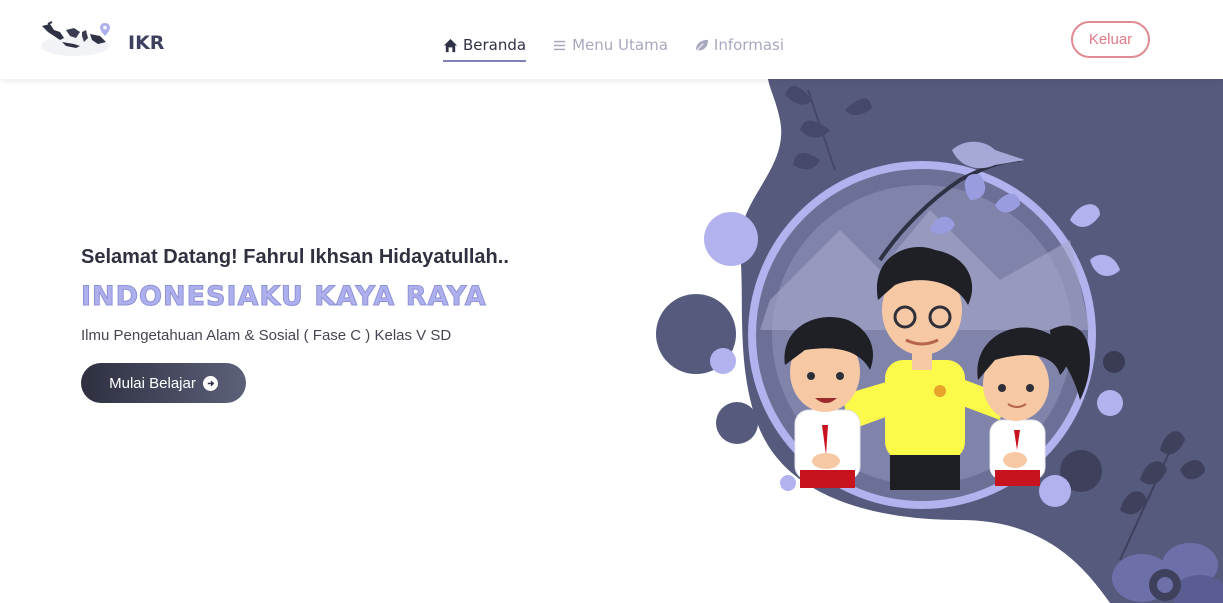 The height and width of the screenshot is (603, 1223). Describe the element at coordinates (450, 45) in the screenshot. I see `home-icon` at that location.